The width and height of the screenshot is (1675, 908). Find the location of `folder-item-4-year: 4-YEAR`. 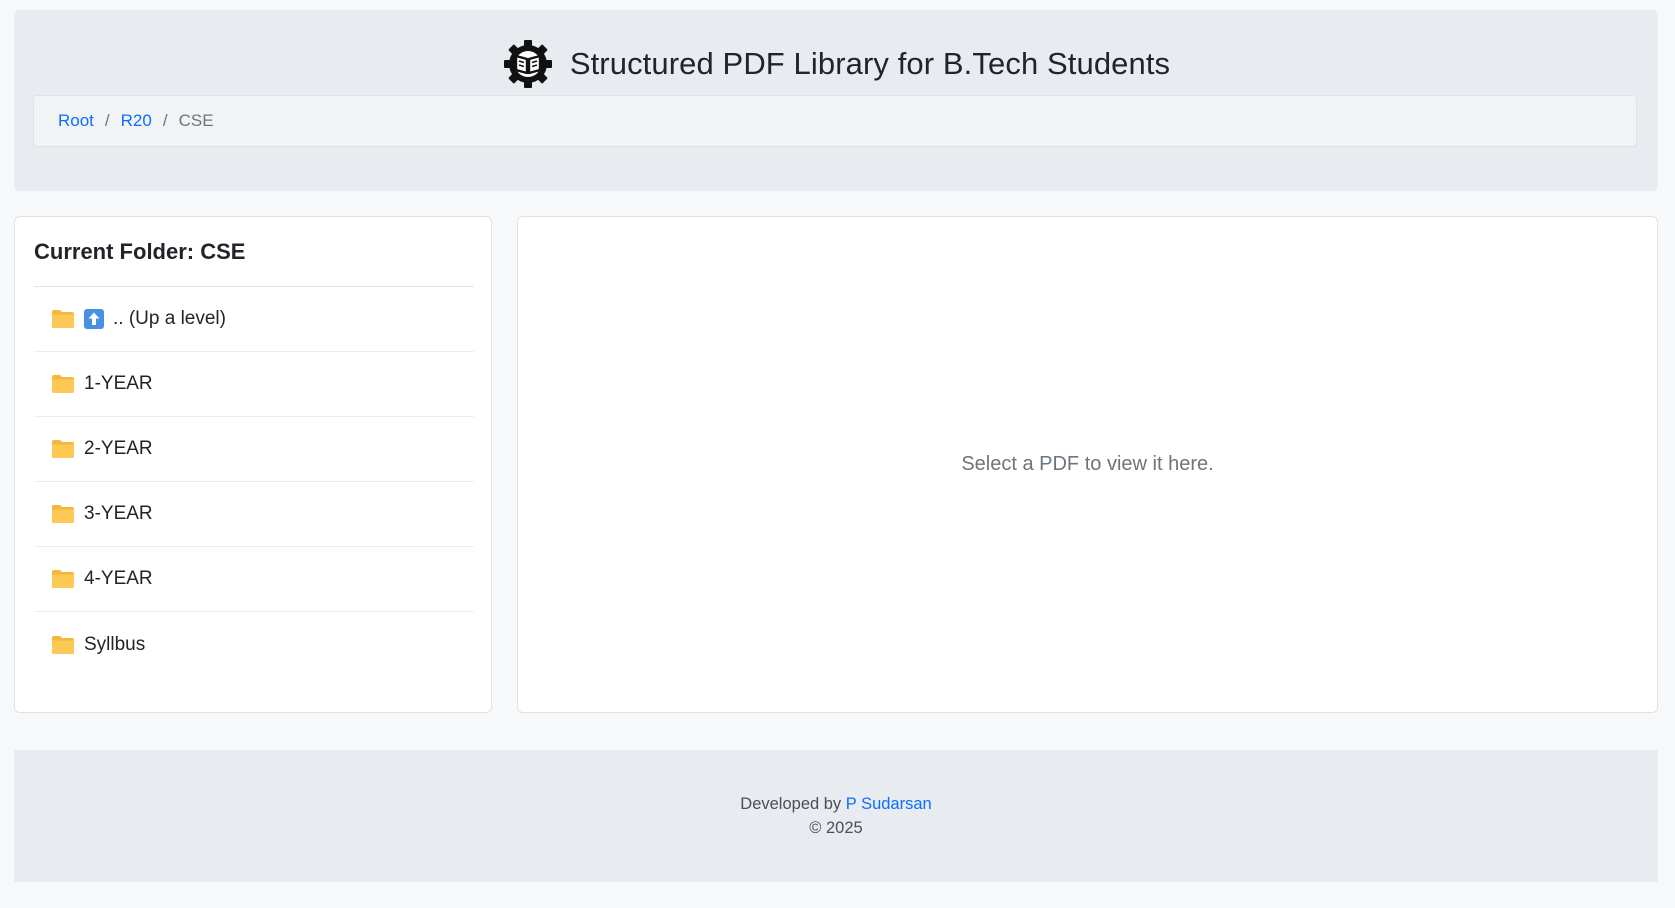

folder-item-4-year: 4-YEAR is located at coordinates (254, 579).